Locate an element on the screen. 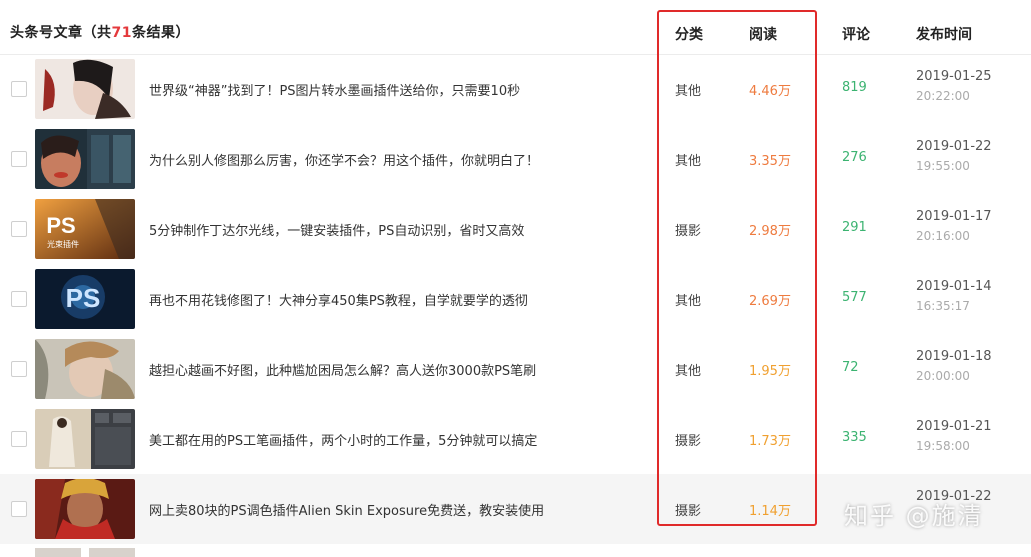 This screenshot has height=557, width=1031. column-header-reads: 阅读 is located at coordinates (763, 34).